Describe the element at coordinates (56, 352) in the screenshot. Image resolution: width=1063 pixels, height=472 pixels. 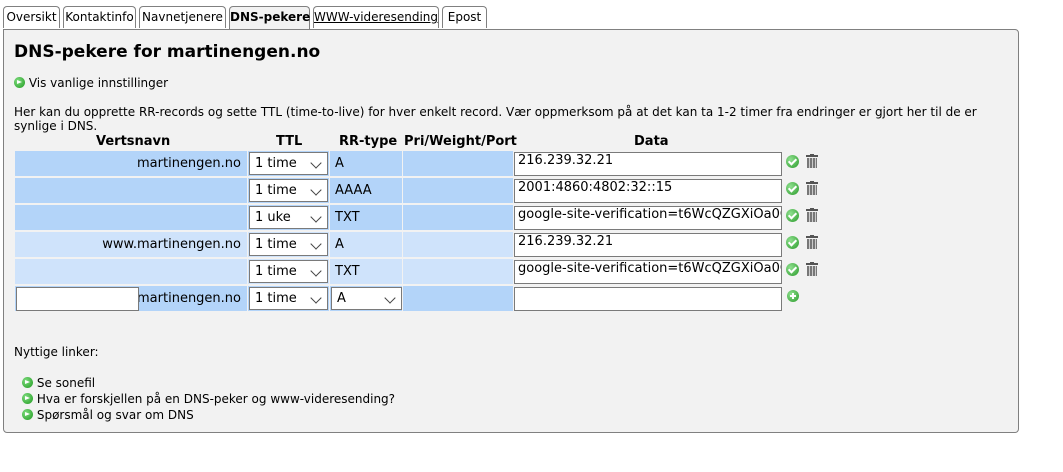
I see `useful-links-title: Nyttige linker:` at that location.